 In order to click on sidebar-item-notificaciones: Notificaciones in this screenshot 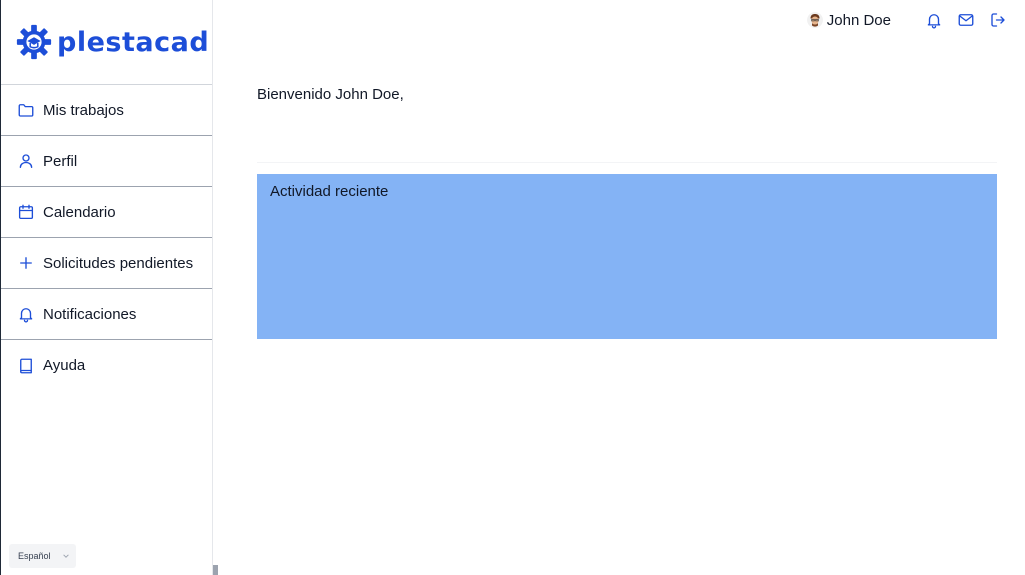, I will do `click(106, 314)`.